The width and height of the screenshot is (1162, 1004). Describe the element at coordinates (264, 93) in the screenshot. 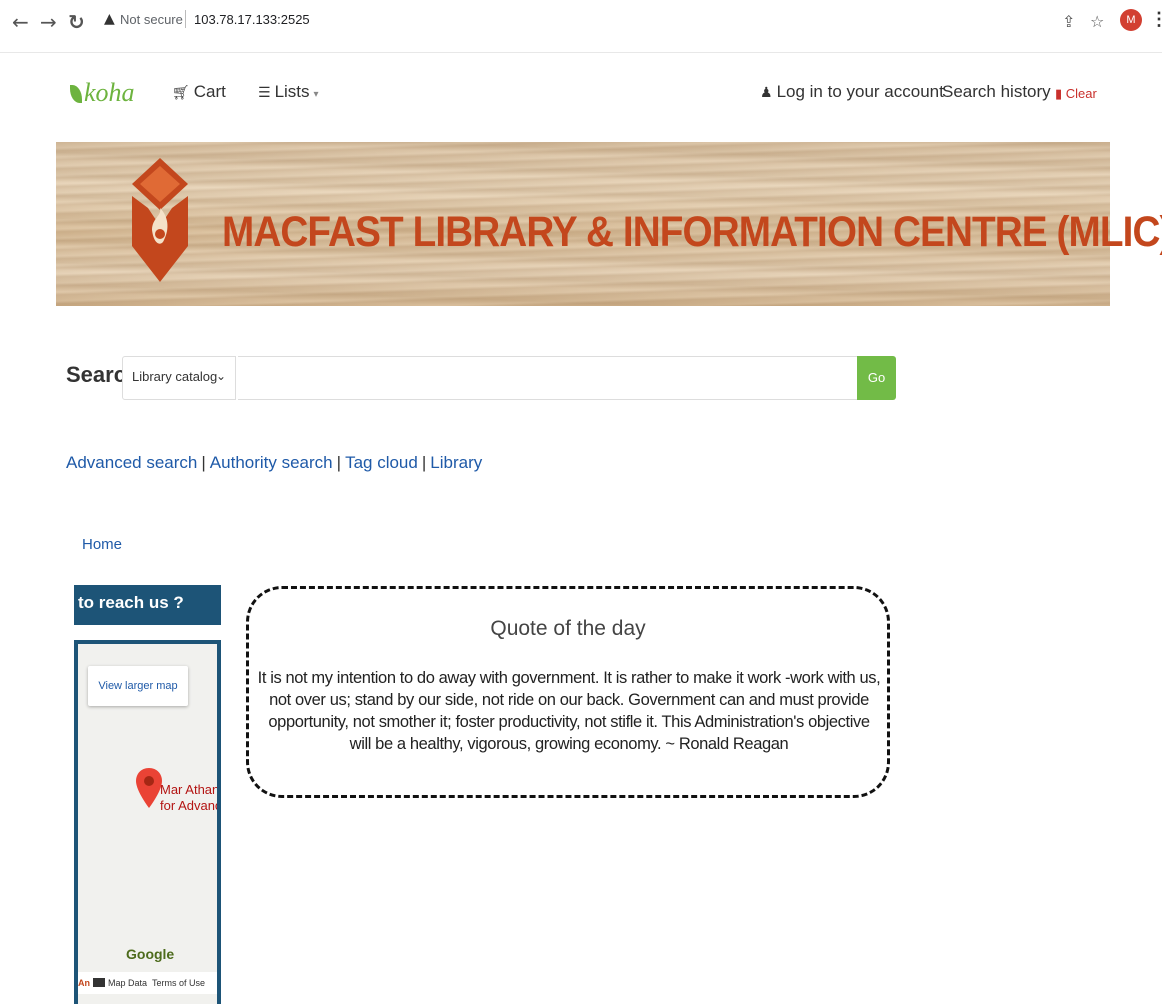

I see `list-icon: ☰` at that location.